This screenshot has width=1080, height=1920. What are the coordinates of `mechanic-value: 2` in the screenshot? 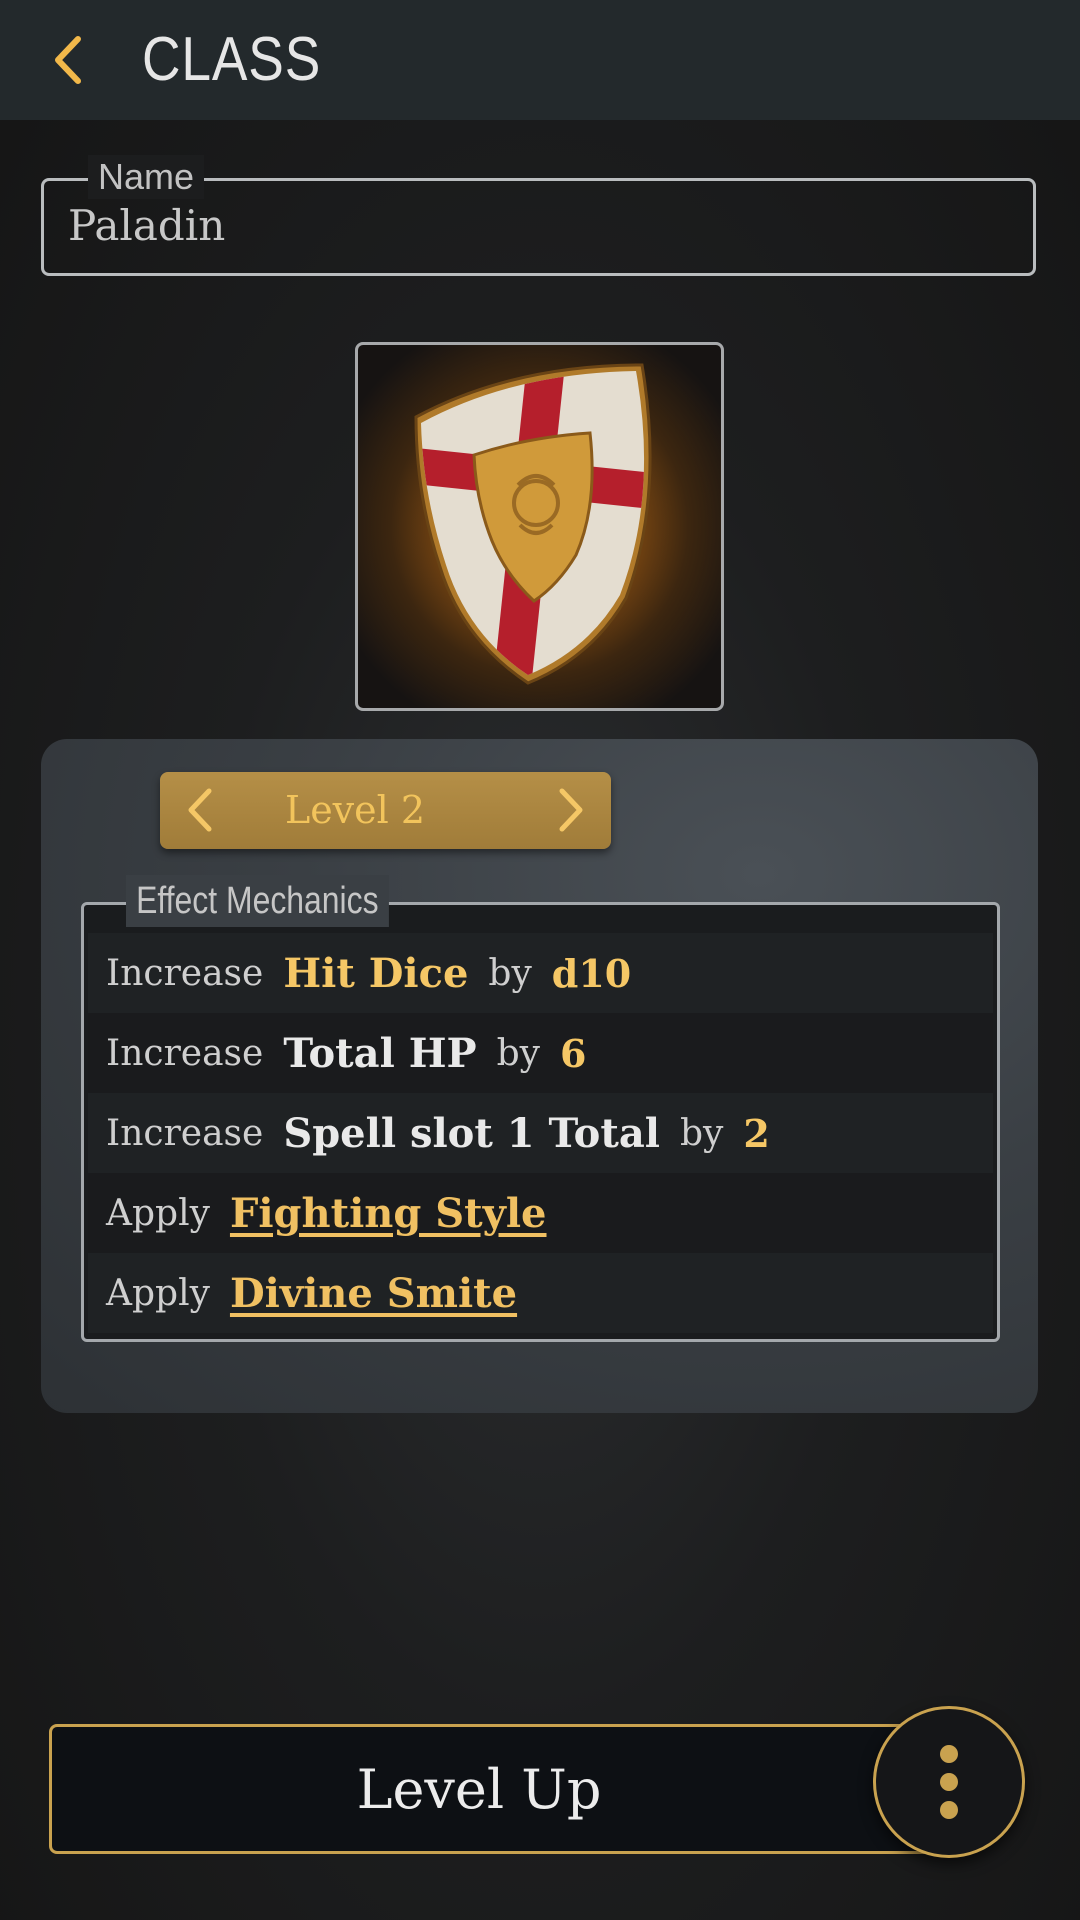 It's located at (756, 1133).